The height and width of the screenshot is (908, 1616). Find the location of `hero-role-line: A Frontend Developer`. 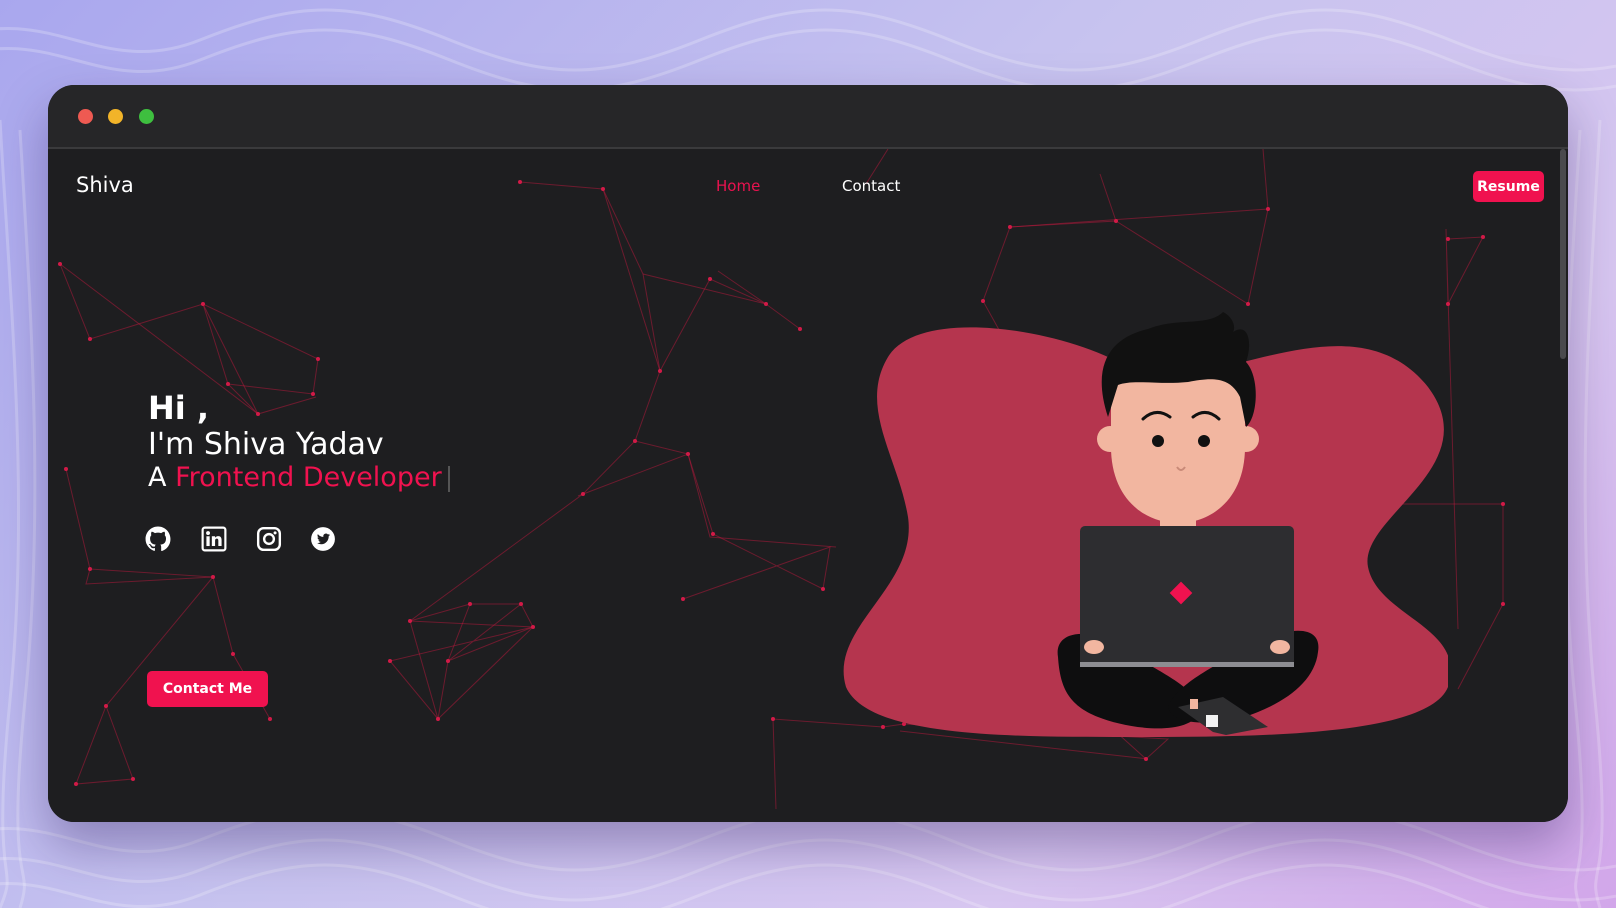

hero-role-line: A Frontend Developer is located at coordinates (299, 478).